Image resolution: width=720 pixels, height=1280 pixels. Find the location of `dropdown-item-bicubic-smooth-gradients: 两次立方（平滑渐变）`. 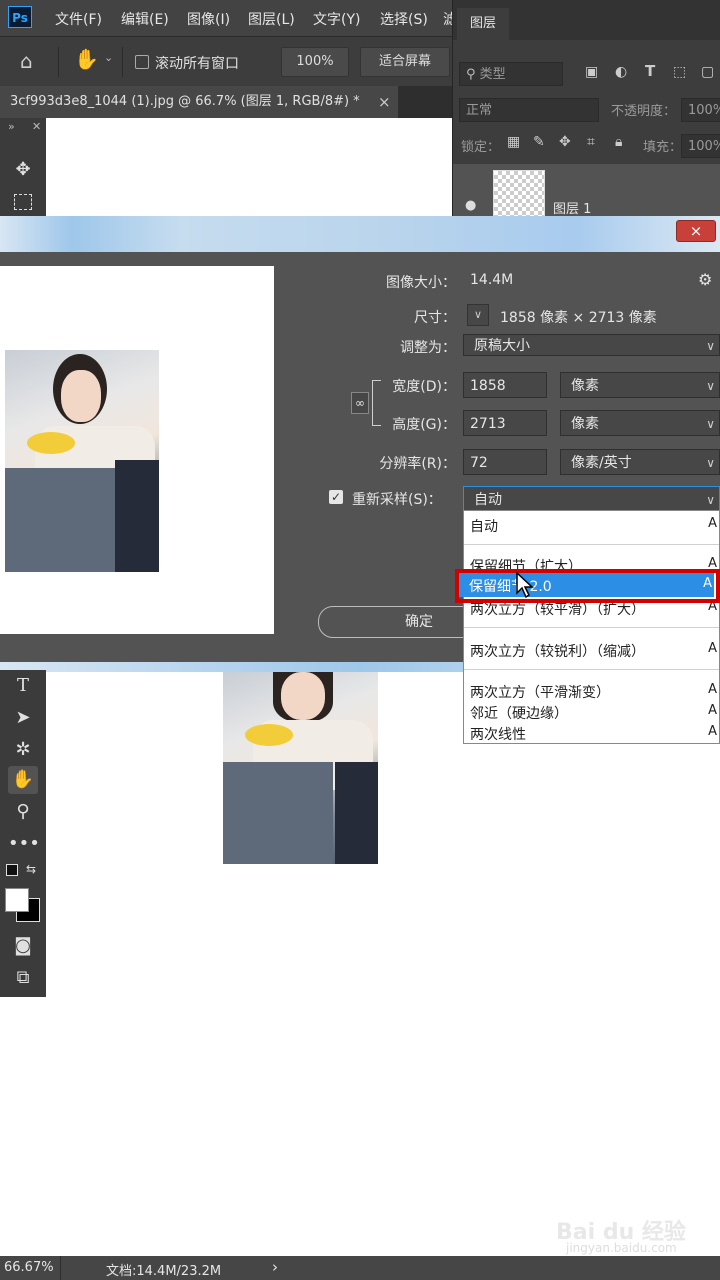

dropdown-item-bicubic-smooth-gradients: 两次立方（平滑渐变） is located at coordinates (540, 692).